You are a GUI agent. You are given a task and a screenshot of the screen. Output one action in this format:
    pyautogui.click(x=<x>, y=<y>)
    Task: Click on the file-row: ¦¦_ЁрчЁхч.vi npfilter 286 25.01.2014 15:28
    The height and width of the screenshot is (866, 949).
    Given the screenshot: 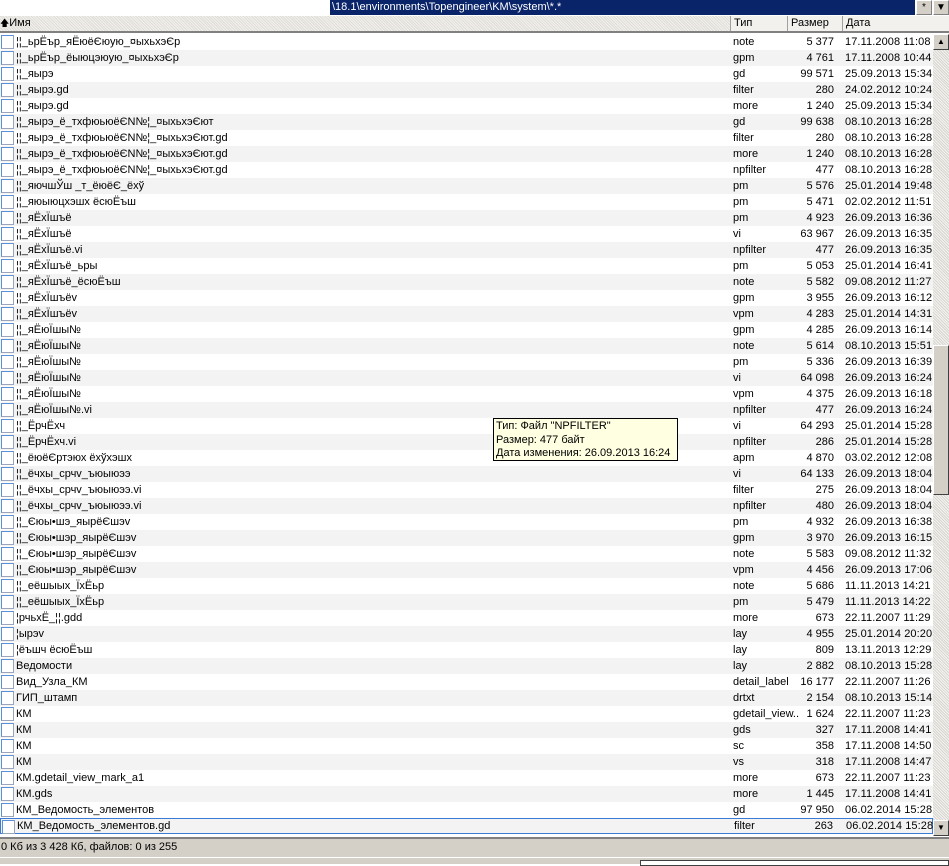 What is the action you would take?
    pyautogui.click(x=466, y=442)
    